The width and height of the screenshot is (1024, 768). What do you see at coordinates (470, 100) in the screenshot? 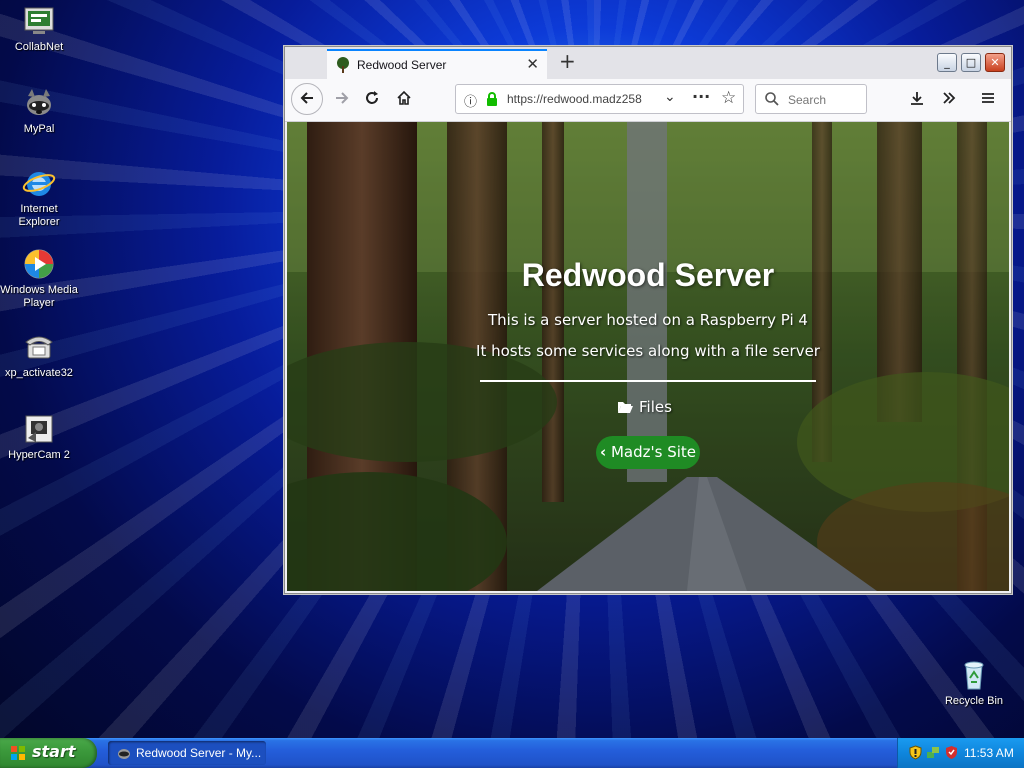
I see `info-icon: ⓘ` at bounding box center [470, 100].